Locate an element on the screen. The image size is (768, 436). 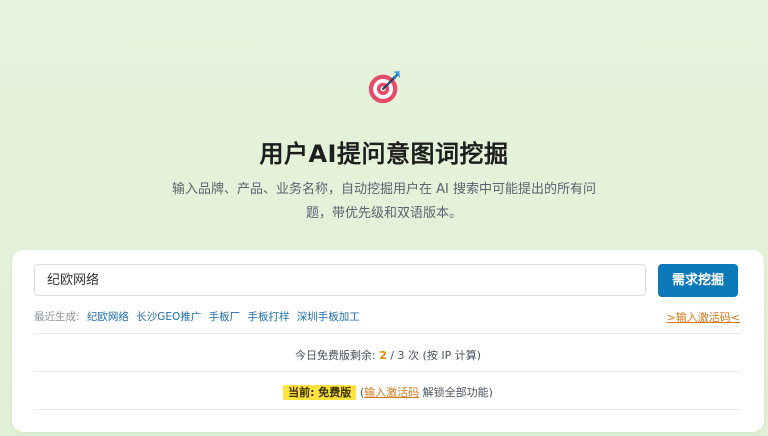
enter-code-link: 输入激活码 is located at coordinates (391, 392).